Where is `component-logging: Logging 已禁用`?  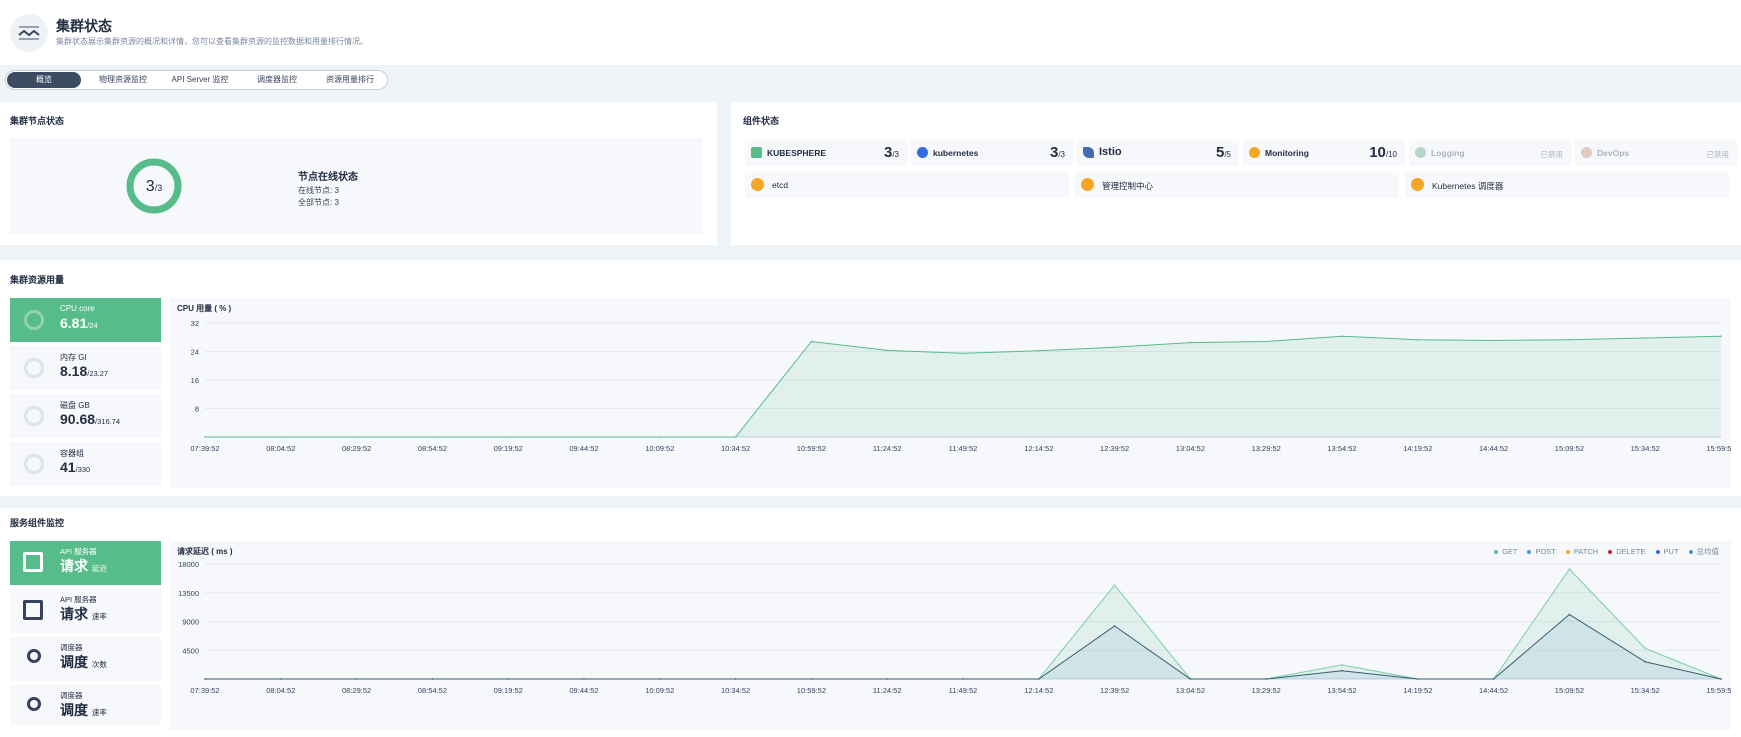
component-logging: Logging 已禁用 is located at coordinates (1490, 153).